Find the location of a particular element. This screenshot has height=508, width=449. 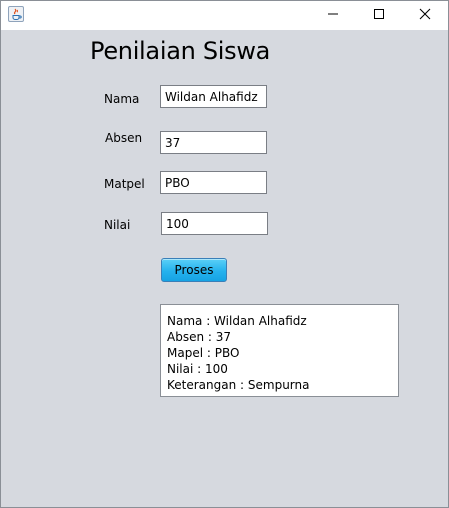

maximize-icon is located at coordinates (379, 16).